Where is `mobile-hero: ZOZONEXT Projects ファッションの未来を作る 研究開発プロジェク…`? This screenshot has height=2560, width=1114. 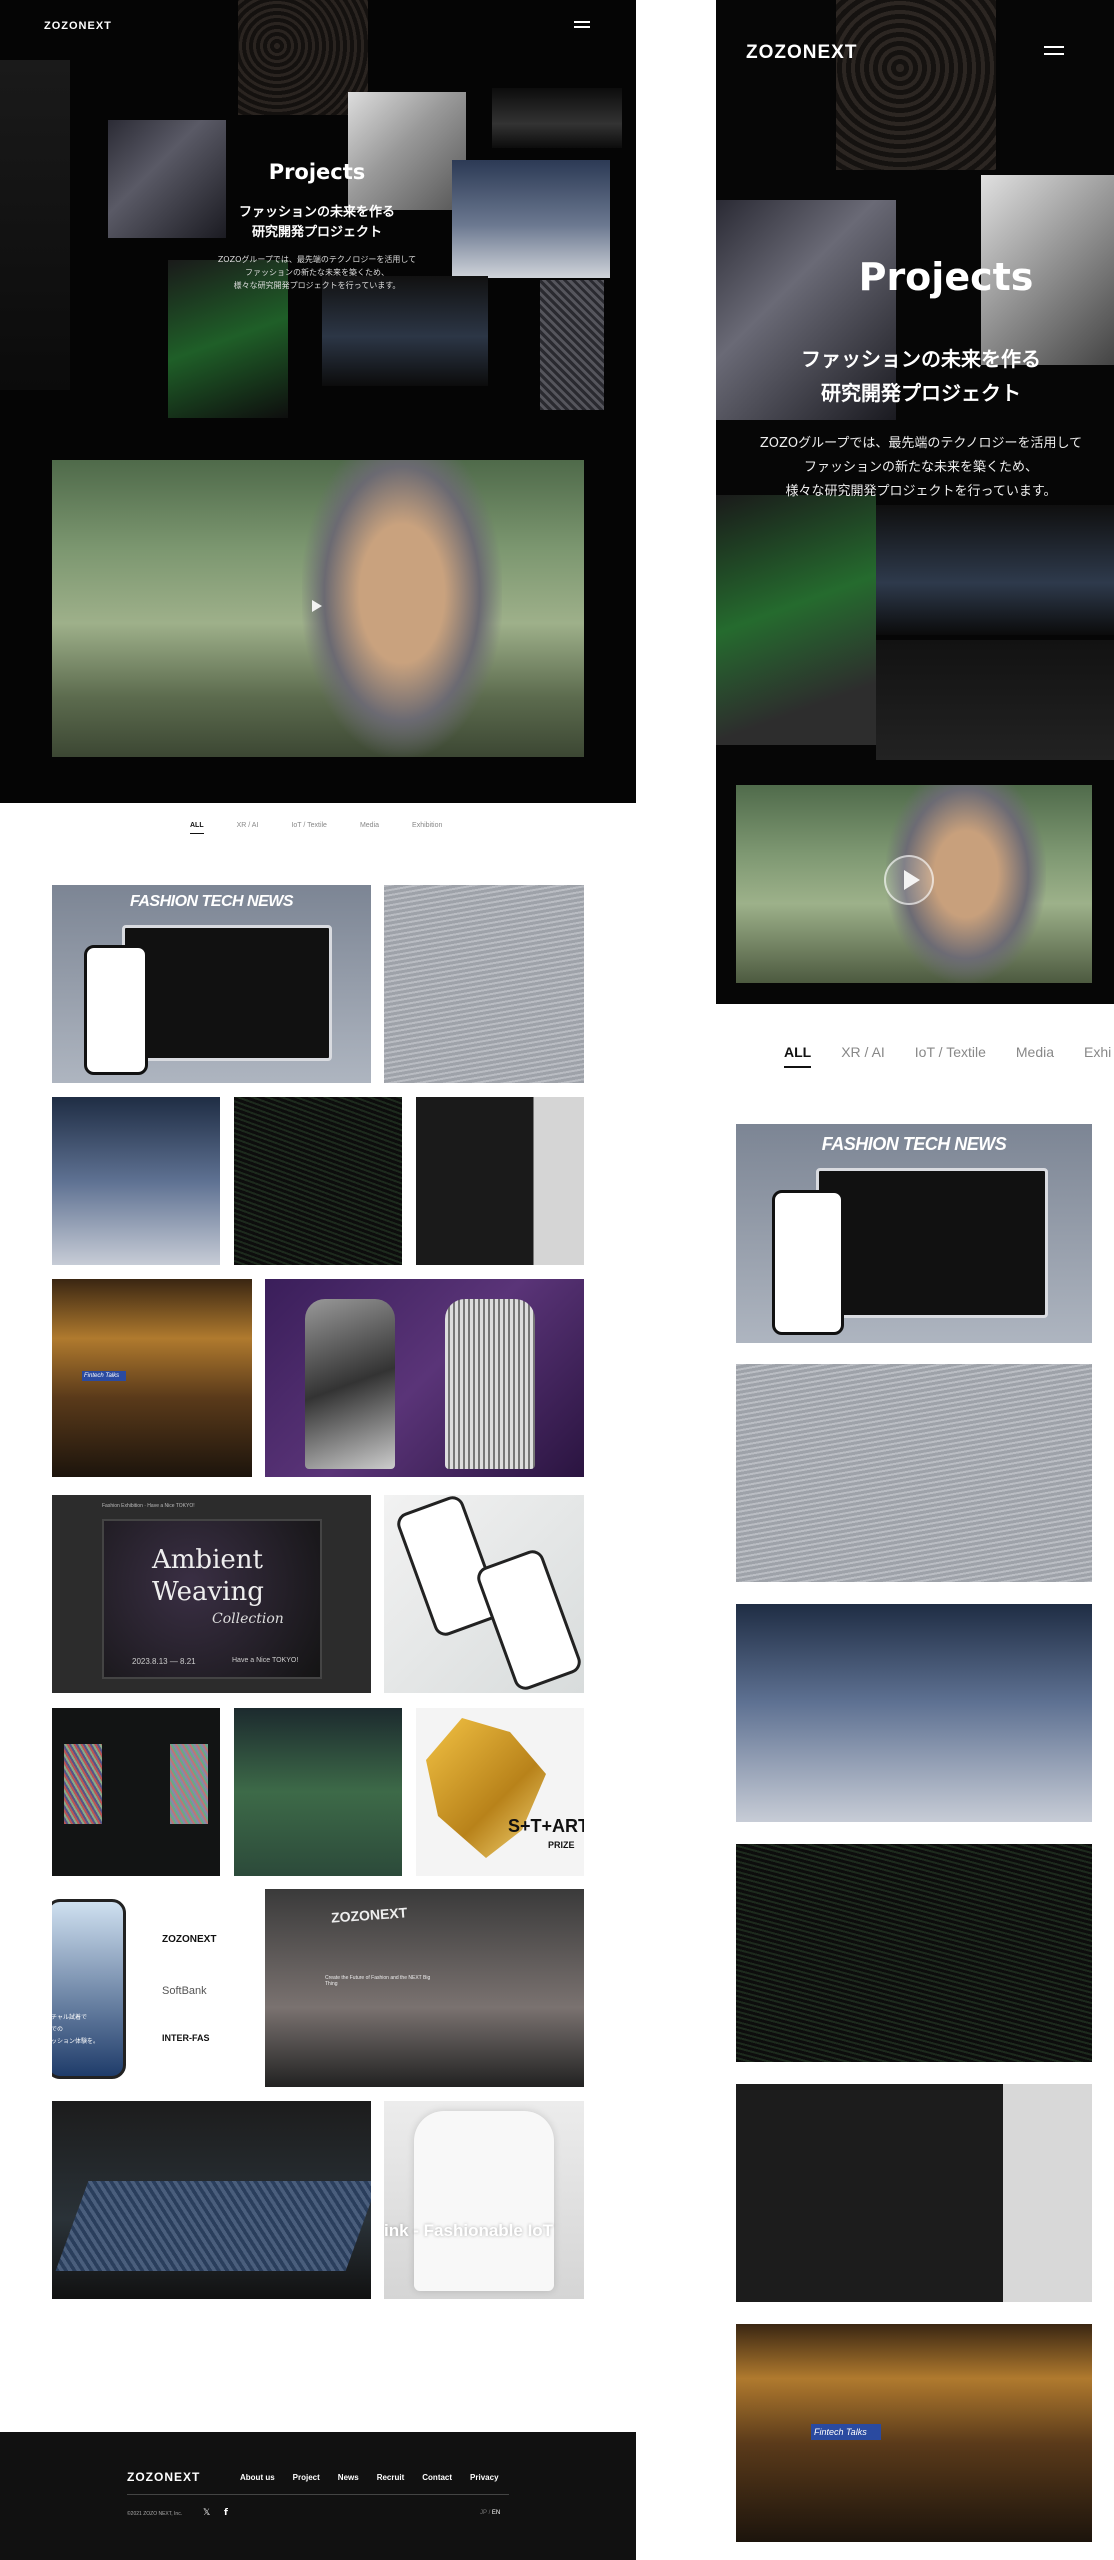 mobile-hero: ZOZONEXT Projects ファッションの未来を作る 研究開発プロジェク… is located at coordinates (915, 502).